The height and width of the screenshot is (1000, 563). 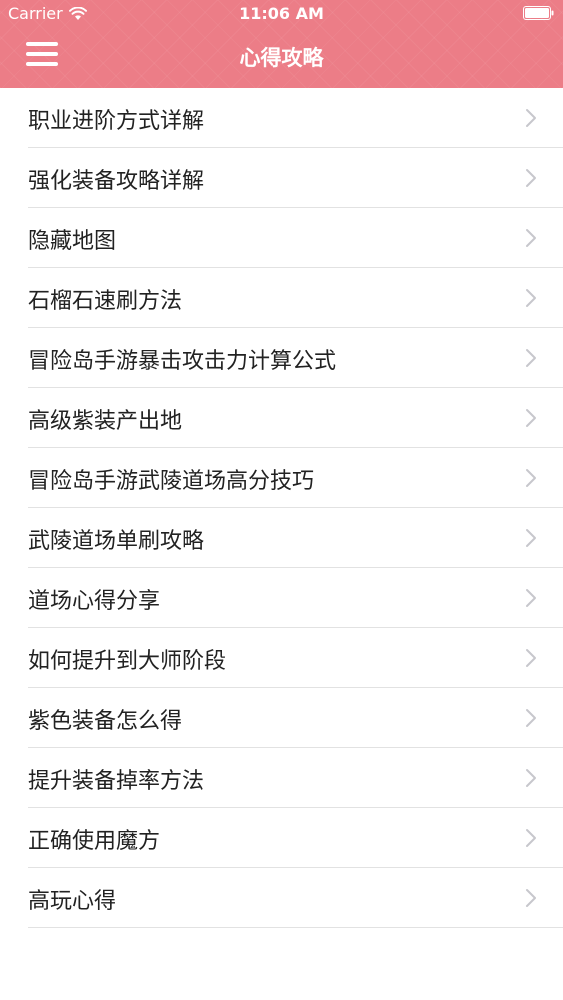 I want to click on page-title: 心得攻略, so click(x=281, y=58).